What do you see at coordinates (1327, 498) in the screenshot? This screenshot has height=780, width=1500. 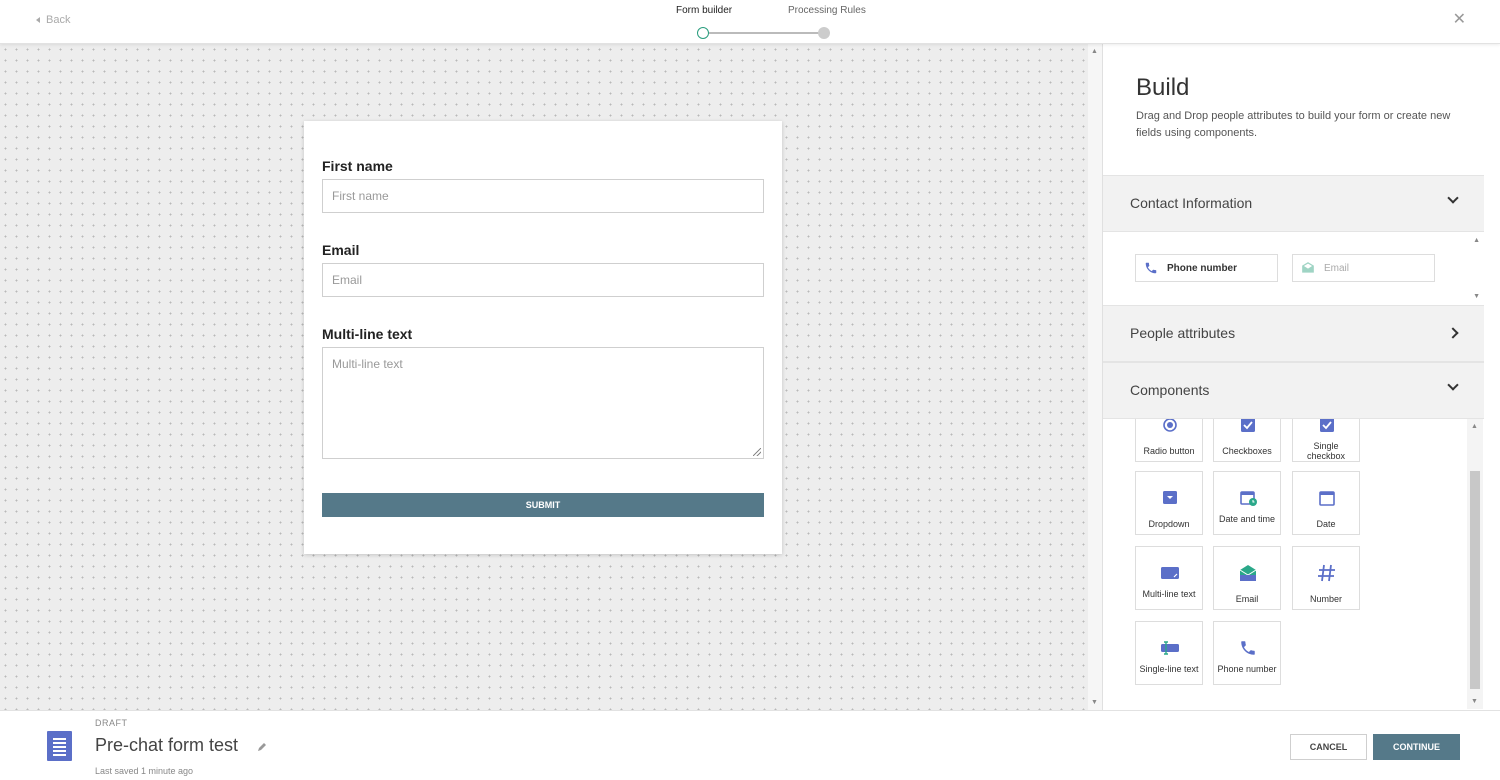 I see `calendar-icon` at bounding box center [1327, 498].